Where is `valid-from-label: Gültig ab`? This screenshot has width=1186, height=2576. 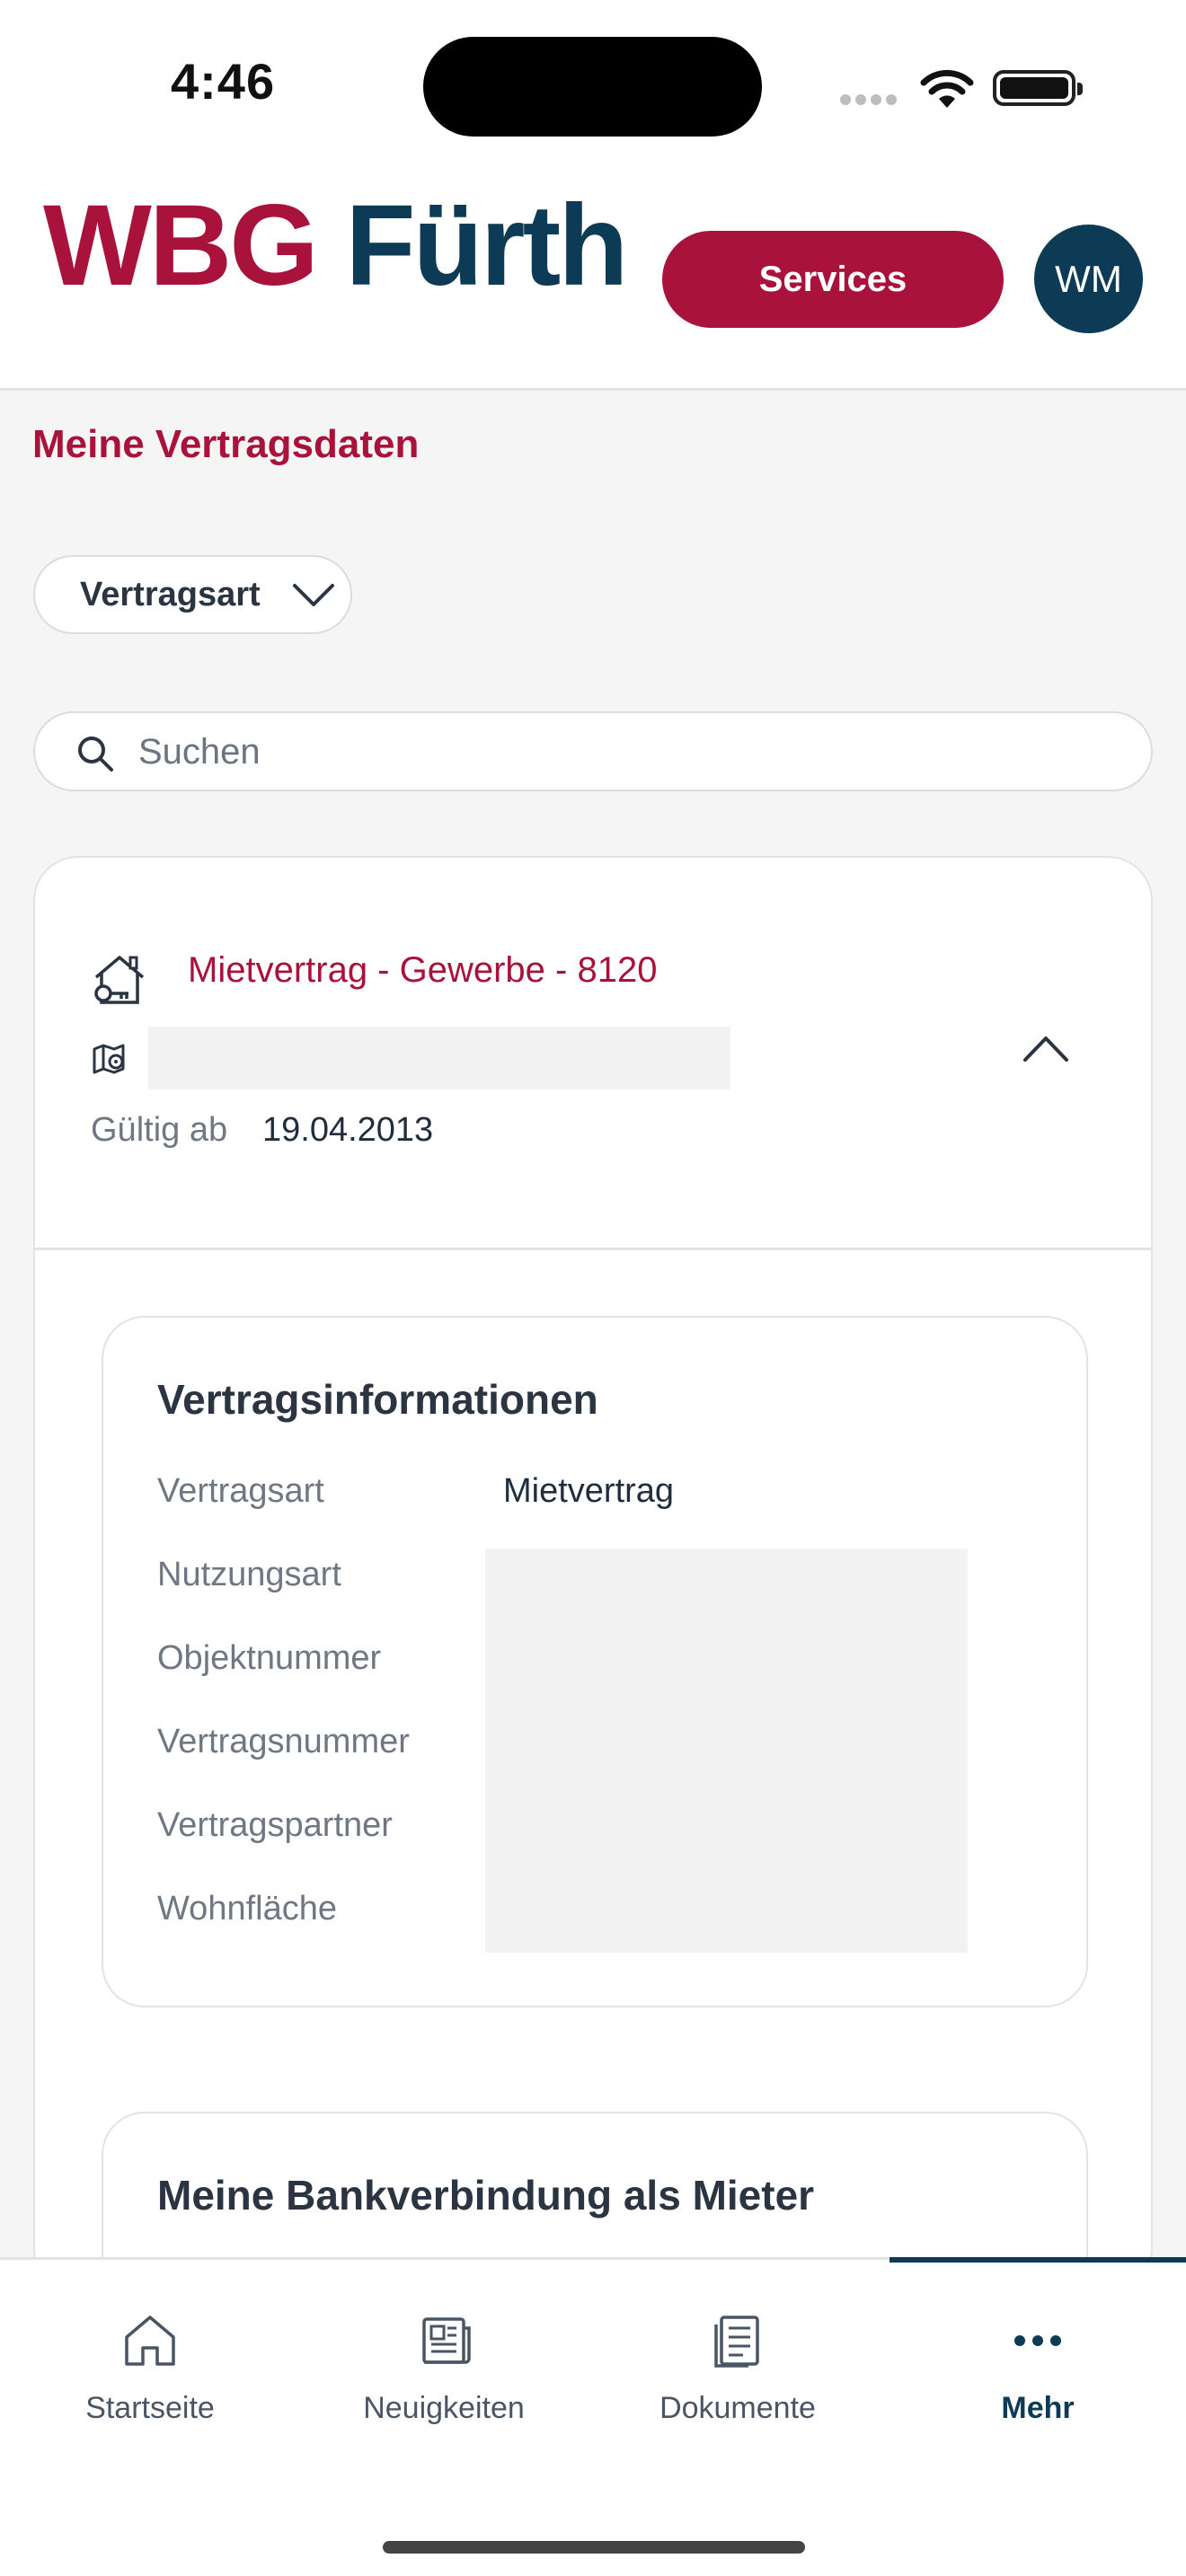
valid-from-label: Gültig ab is located at coordinates (159, 1130).